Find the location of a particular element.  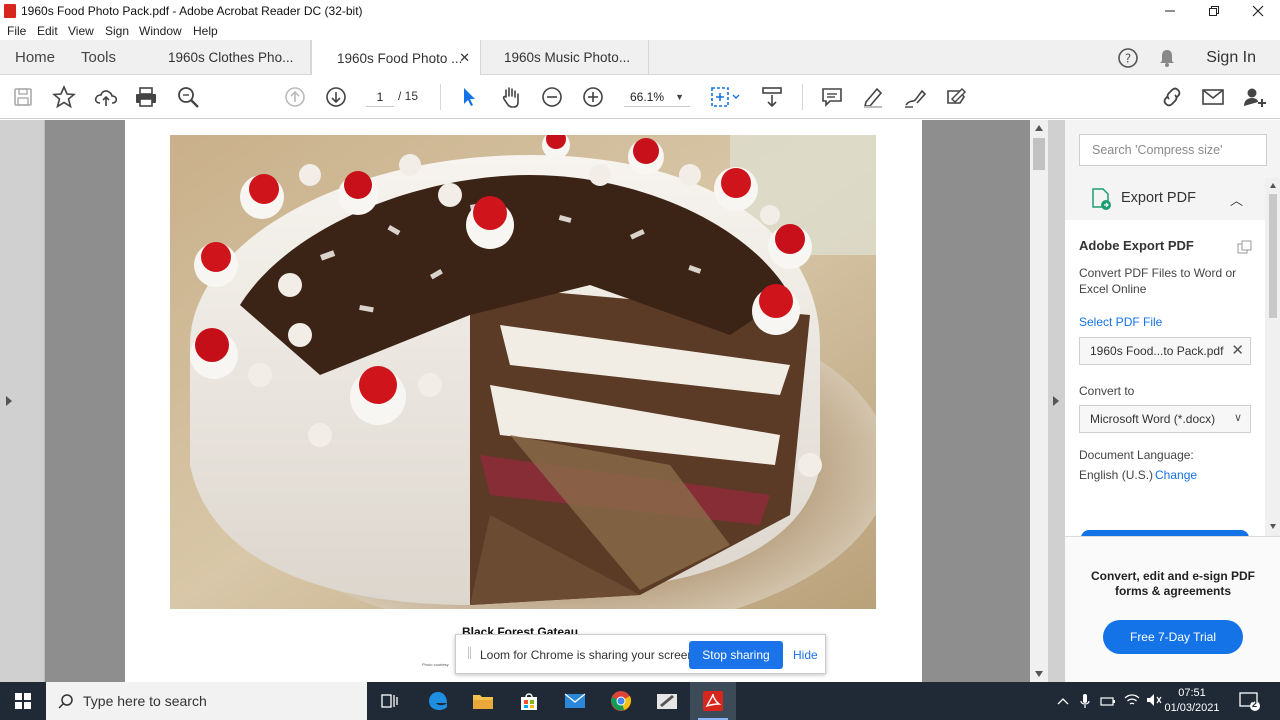

tab-tools: Tools is located at coordinates (98, 57).